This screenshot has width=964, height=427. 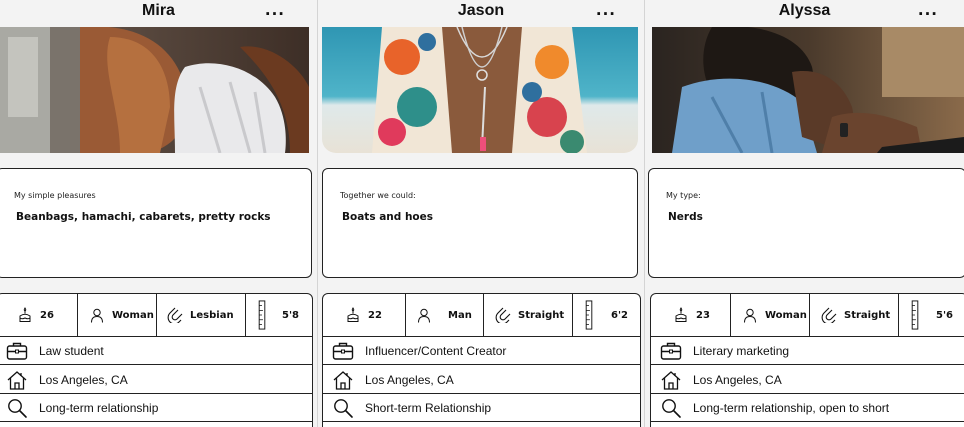 I want to click on height-cell: 5'8, so click(x=278, y=315).